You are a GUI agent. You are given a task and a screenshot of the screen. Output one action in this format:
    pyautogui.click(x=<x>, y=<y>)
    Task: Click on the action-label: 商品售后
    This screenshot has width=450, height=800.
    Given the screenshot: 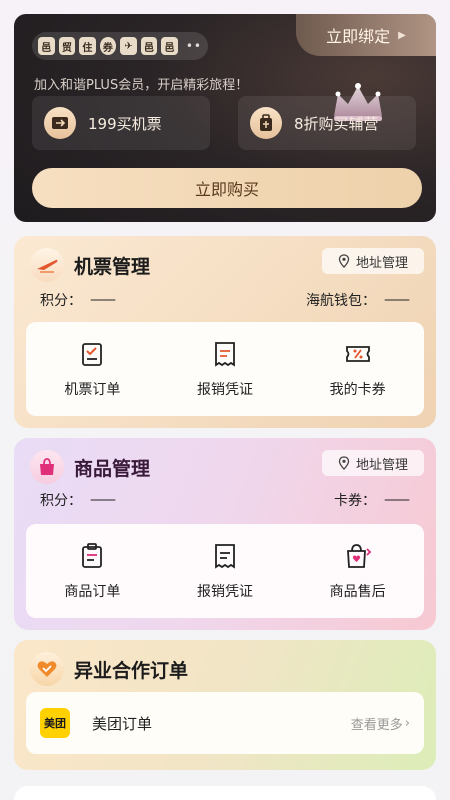 What is the action you would take?
    pyautogui.click(x=357, y=592)
    